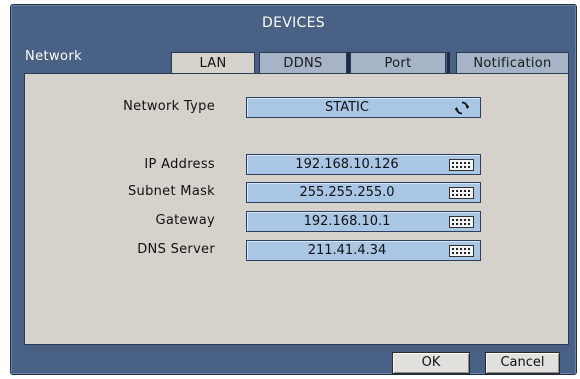 The height and width of the screenshot is (379, 580). What do you see at coordinates (448, 63) in the screenshot?
I see `tab-divider` at bounding box center [448, 63].